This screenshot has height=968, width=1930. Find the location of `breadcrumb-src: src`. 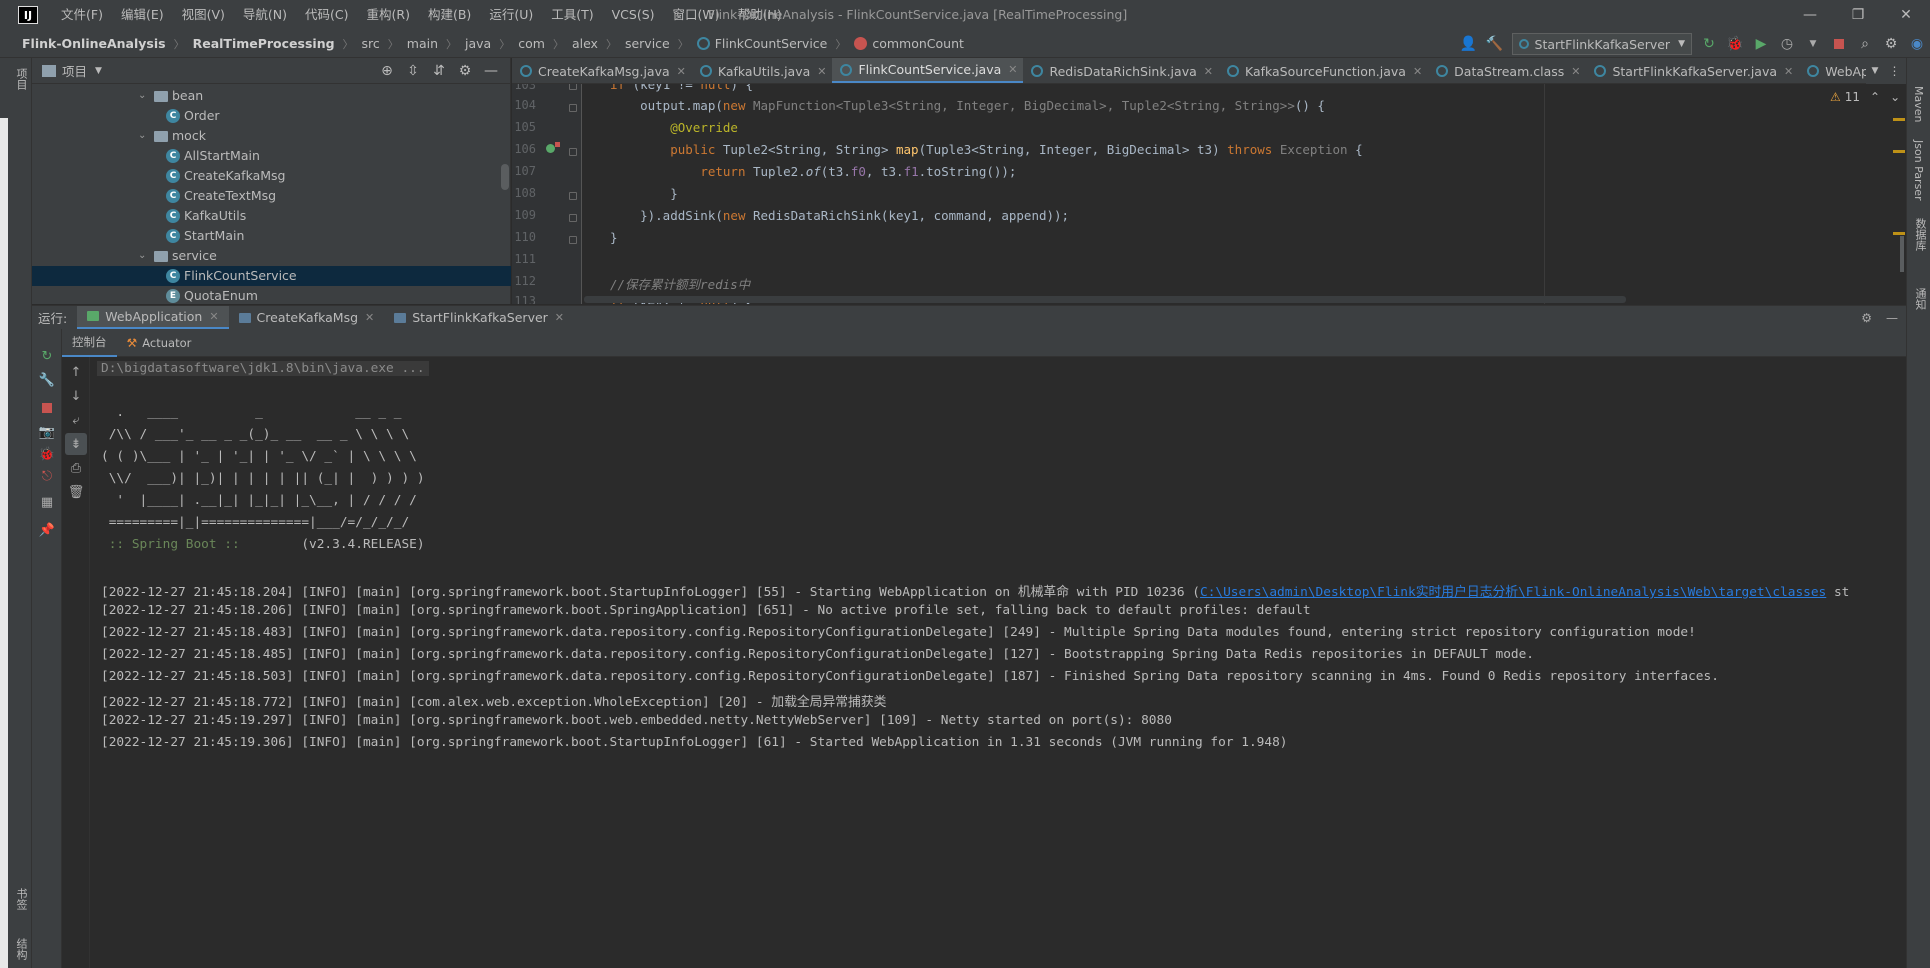

breadcrumb-src: src is located at coordinates (371, 43).